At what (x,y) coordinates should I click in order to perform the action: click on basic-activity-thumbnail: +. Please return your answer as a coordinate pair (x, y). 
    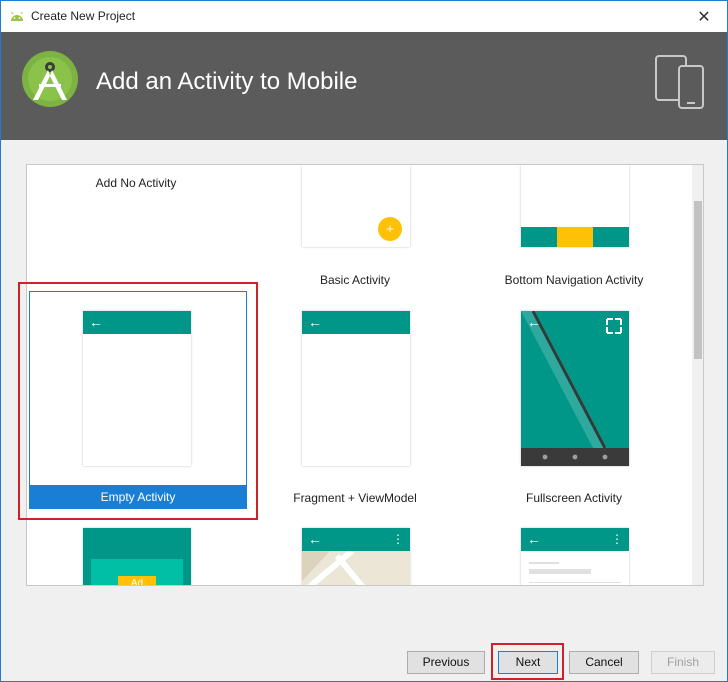
    Looking at the image, I should click on (356, 206).